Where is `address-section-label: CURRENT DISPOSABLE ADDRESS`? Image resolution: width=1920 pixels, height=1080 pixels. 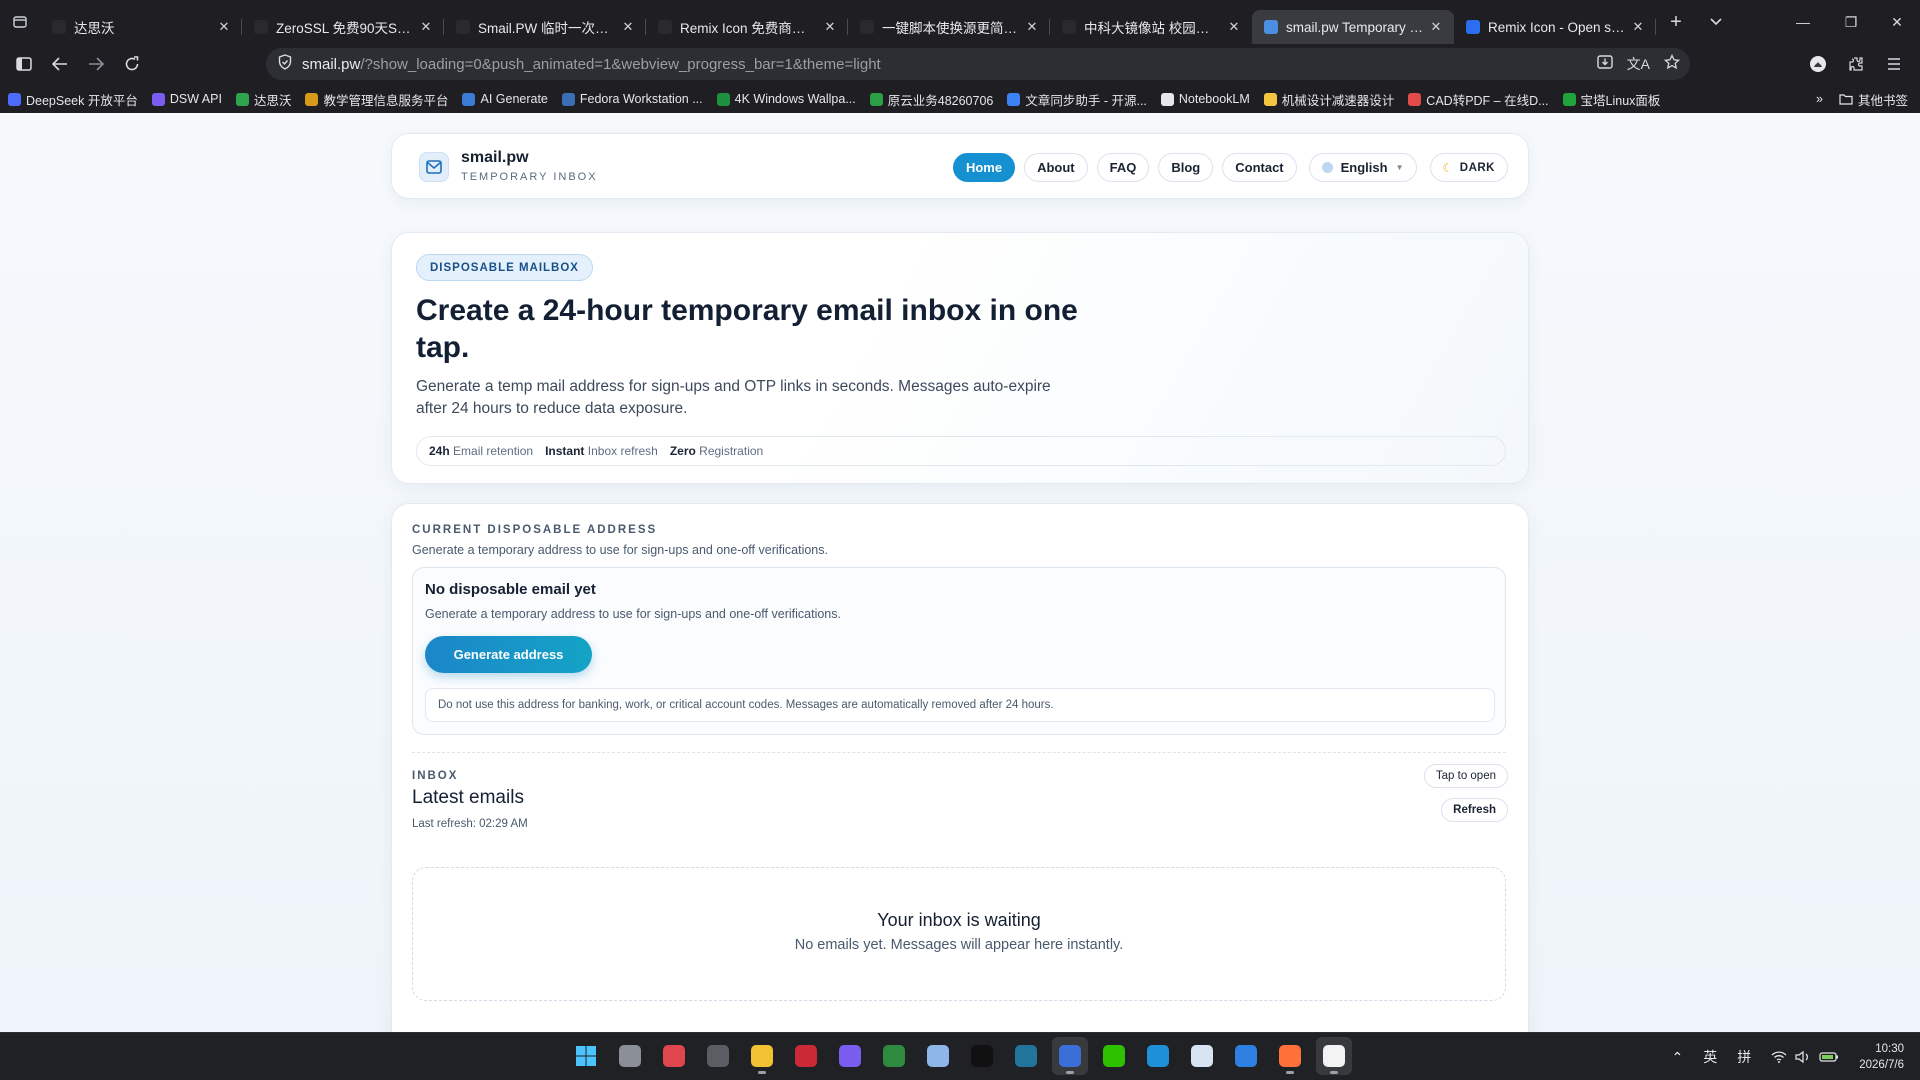 address-section-label: CURRENT DISPOSABLE ADDRESS is located at coordinates (535, 530).